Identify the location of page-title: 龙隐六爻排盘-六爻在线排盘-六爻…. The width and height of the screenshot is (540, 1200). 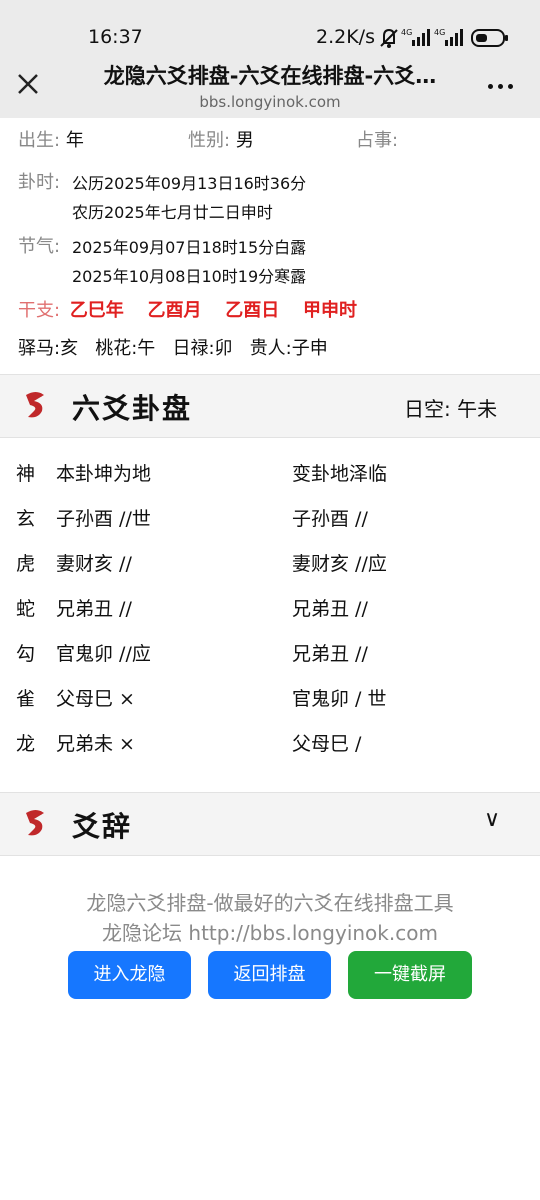
(270, 76).